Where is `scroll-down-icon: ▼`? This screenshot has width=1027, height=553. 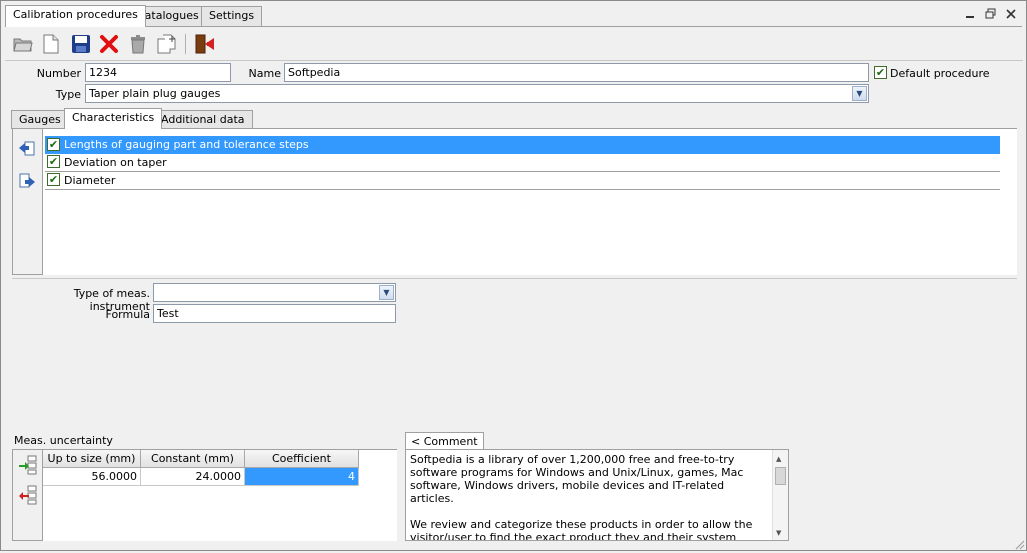 scroll-down-icon: ▼ is located at coordinates (778, 533).